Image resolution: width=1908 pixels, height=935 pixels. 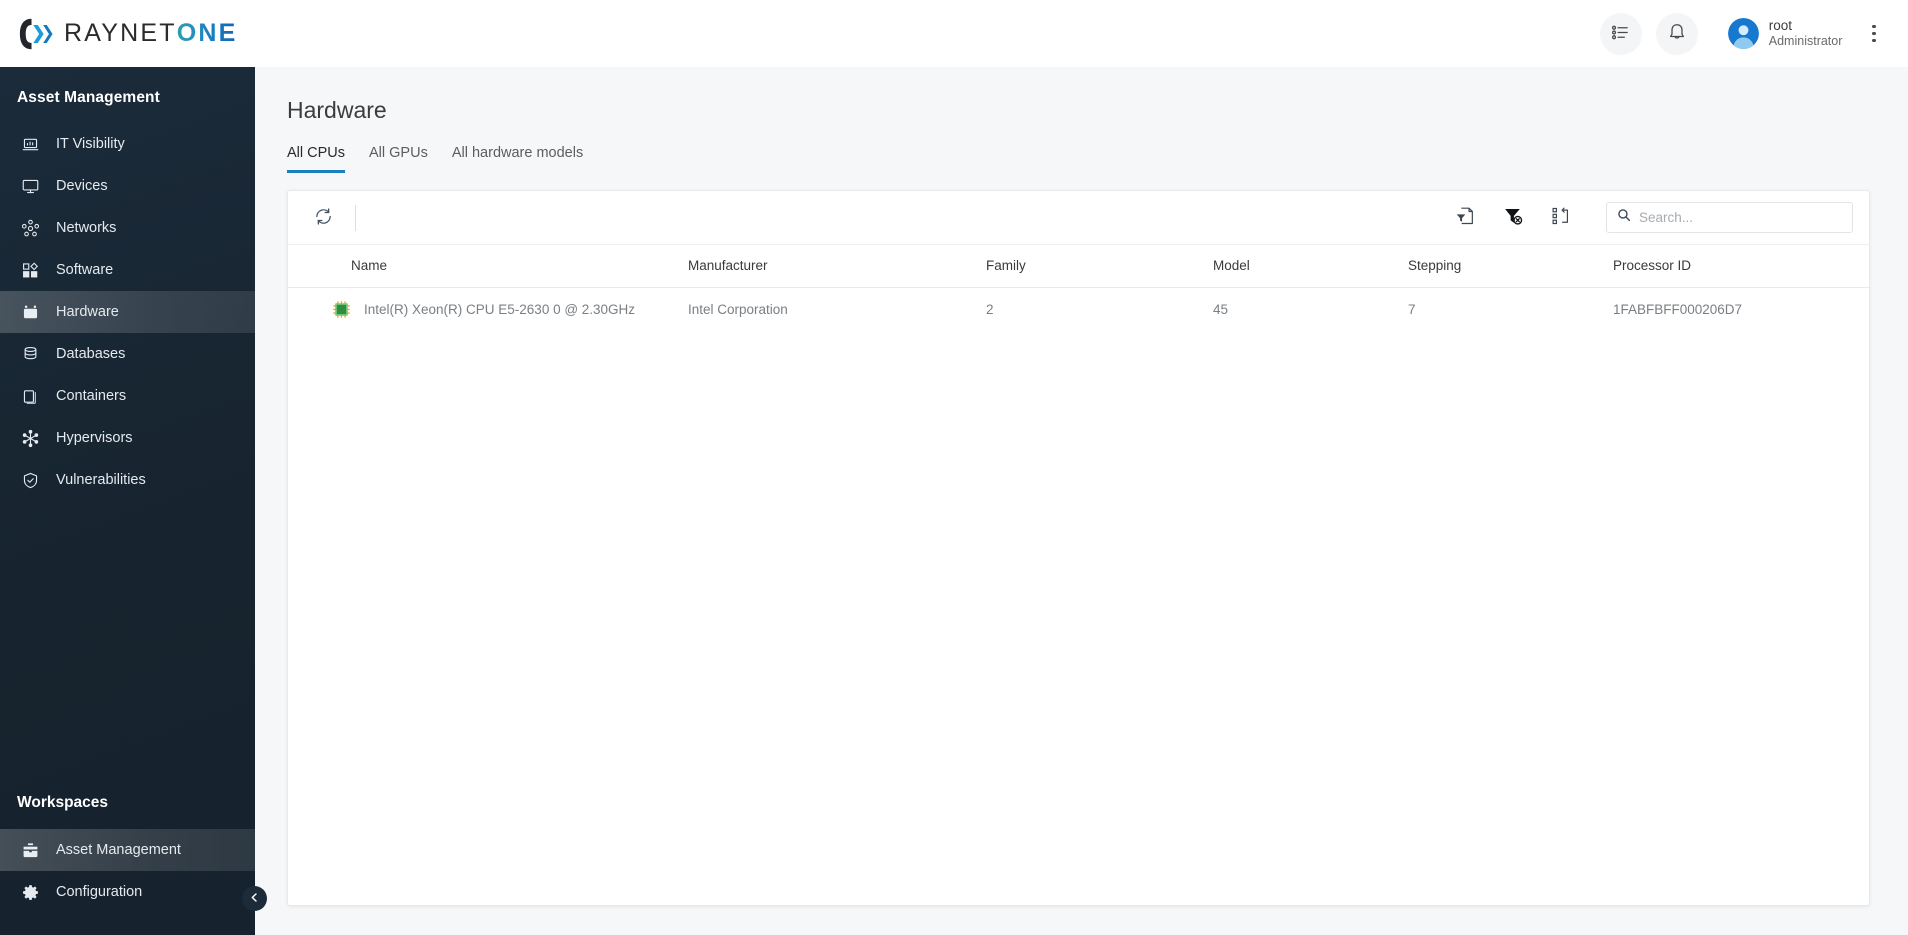 I want to click on sidebar-item-label: Vulnerabilities, so click(x=101, y=480).